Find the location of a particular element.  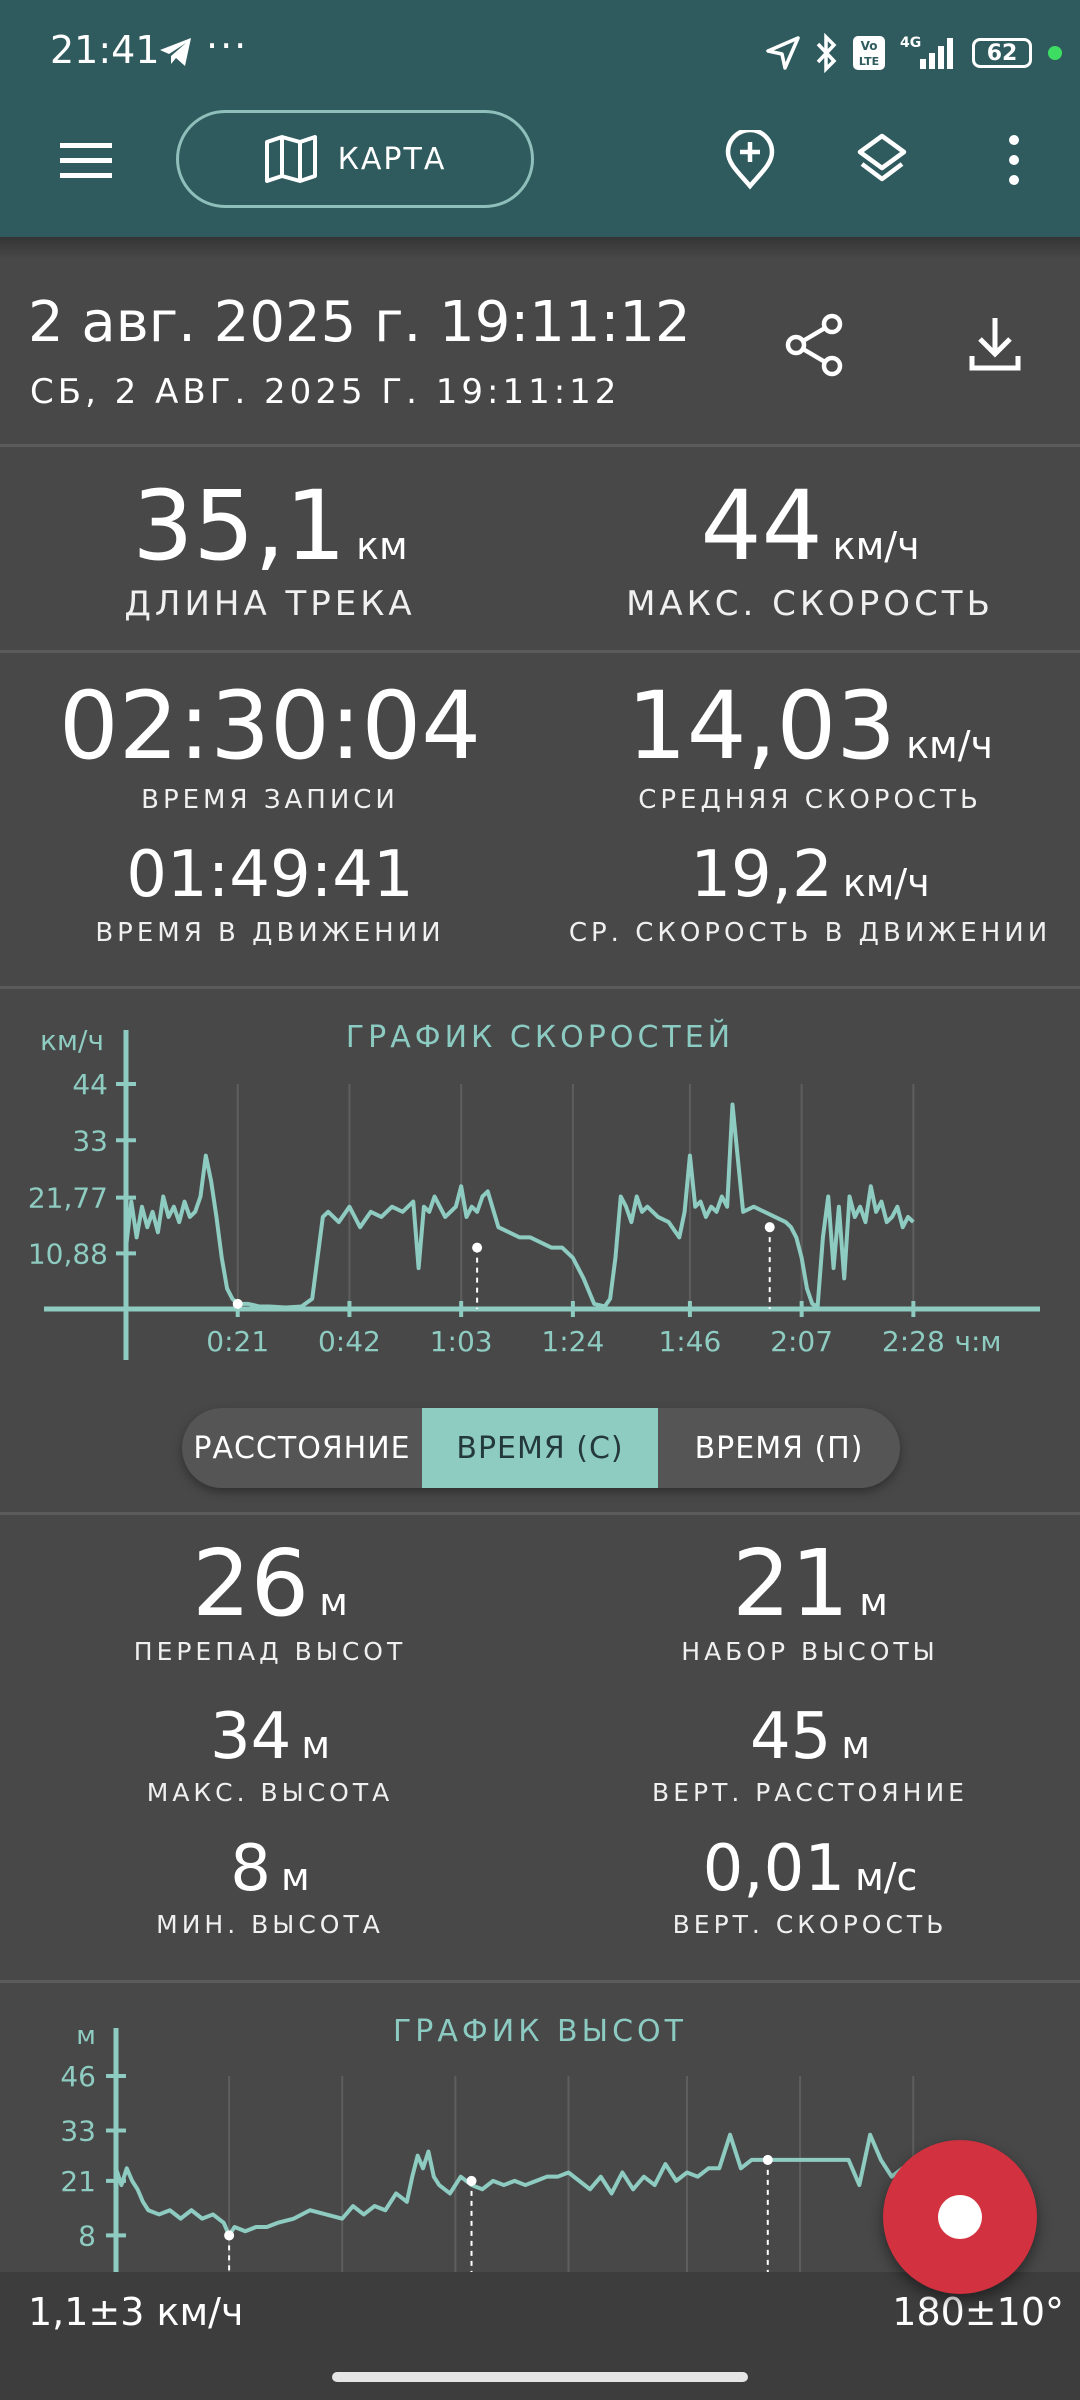

speed-y-tick-label: 44 is located at coordinates (90, 1084).